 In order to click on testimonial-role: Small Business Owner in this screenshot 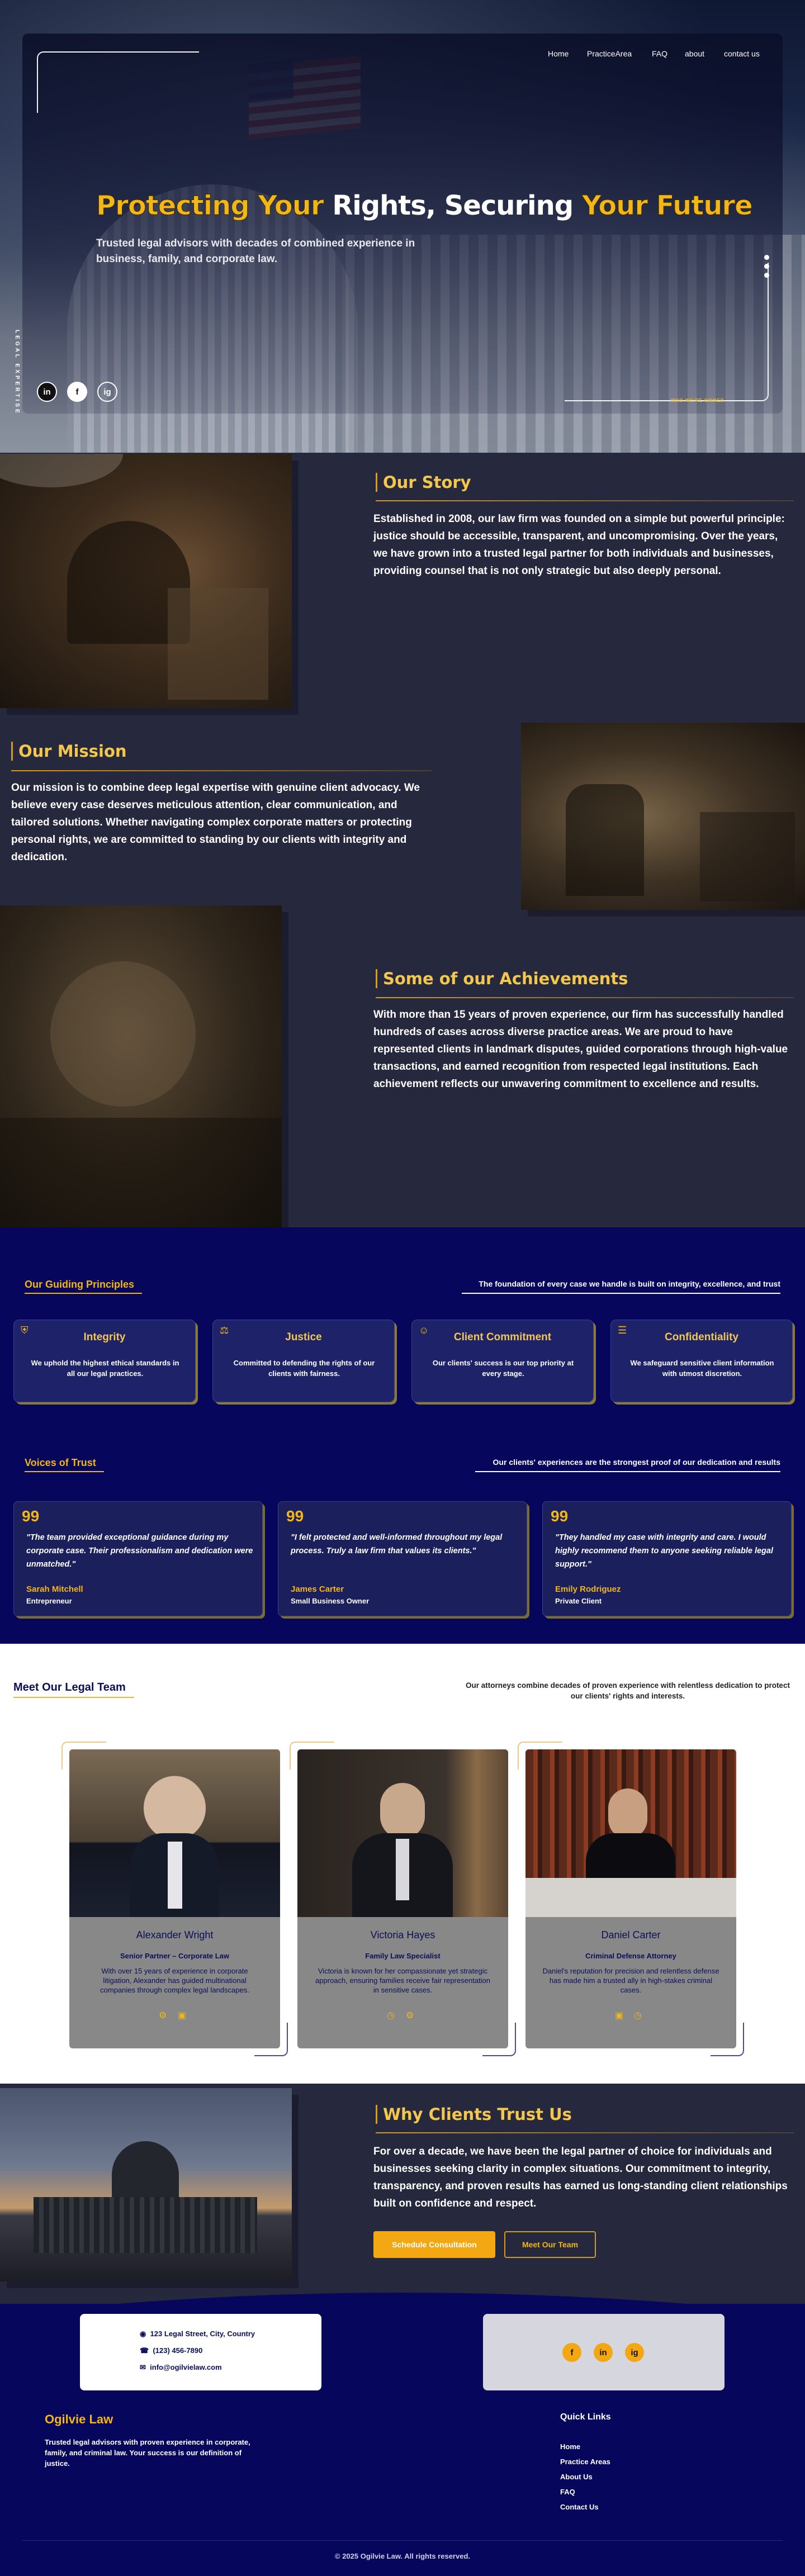, I will do `click(330, 1601)`.